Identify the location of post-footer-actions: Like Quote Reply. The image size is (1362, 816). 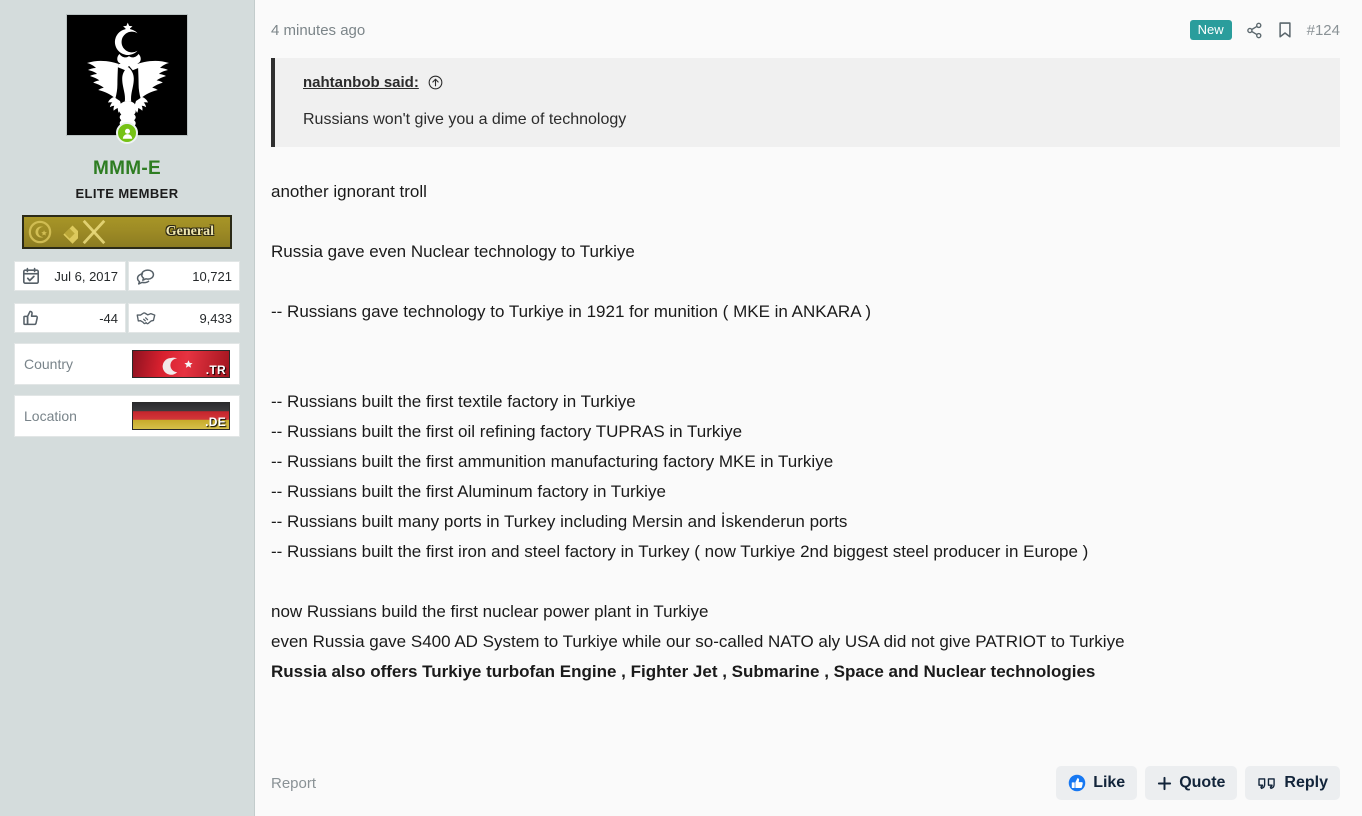
(1198, 783).